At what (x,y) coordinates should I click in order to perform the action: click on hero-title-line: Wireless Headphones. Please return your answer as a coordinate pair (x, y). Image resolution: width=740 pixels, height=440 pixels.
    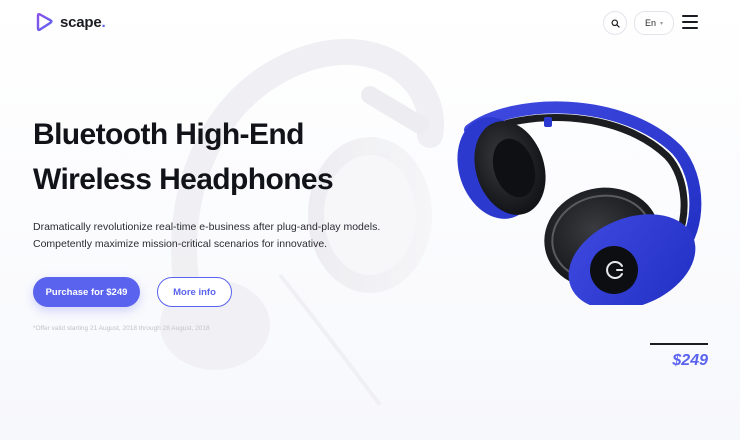
    Looking at the image, I should click on (183, 179).